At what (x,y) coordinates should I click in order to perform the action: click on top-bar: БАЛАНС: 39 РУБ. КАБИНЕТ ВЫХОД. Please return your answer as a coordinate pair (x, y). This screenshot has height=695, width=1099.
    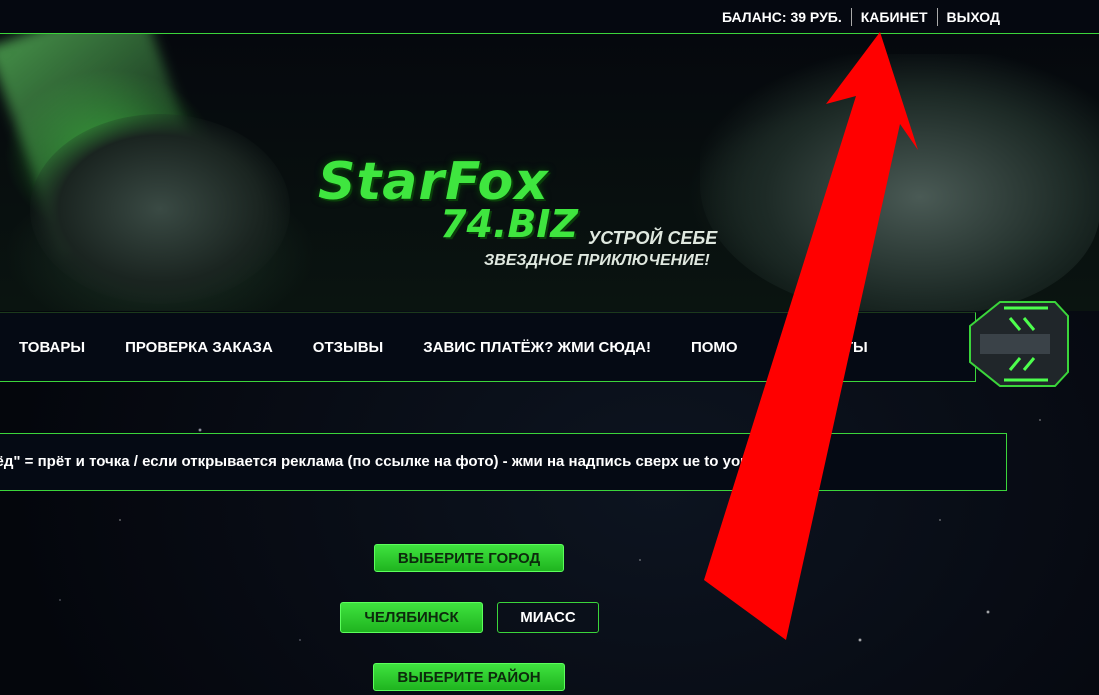
    Looking at the image, I should click on (549, 17).